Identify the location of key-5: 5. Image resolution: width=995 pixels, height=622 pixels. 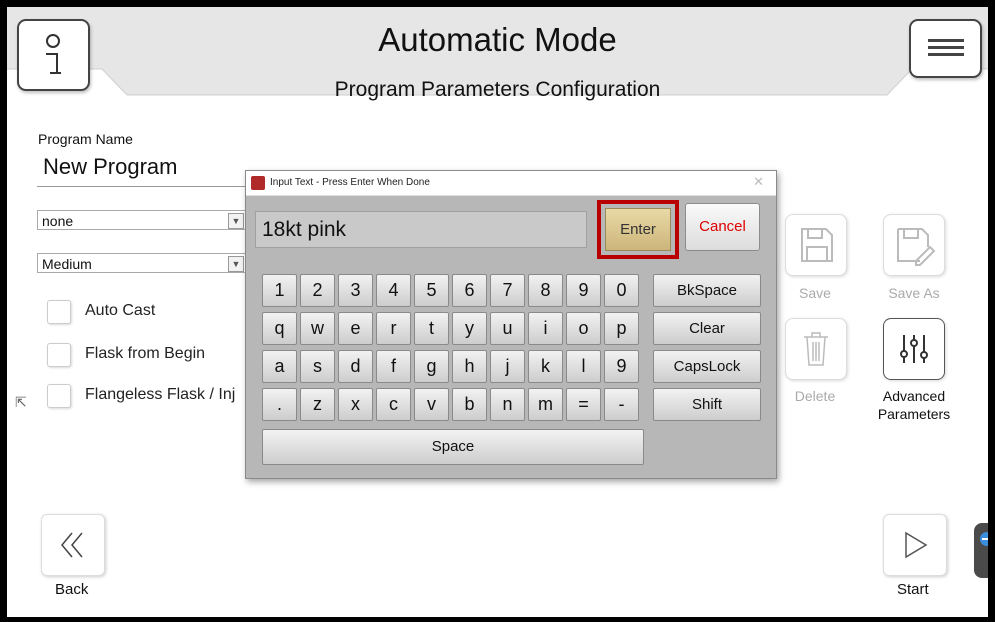
(431, 290).